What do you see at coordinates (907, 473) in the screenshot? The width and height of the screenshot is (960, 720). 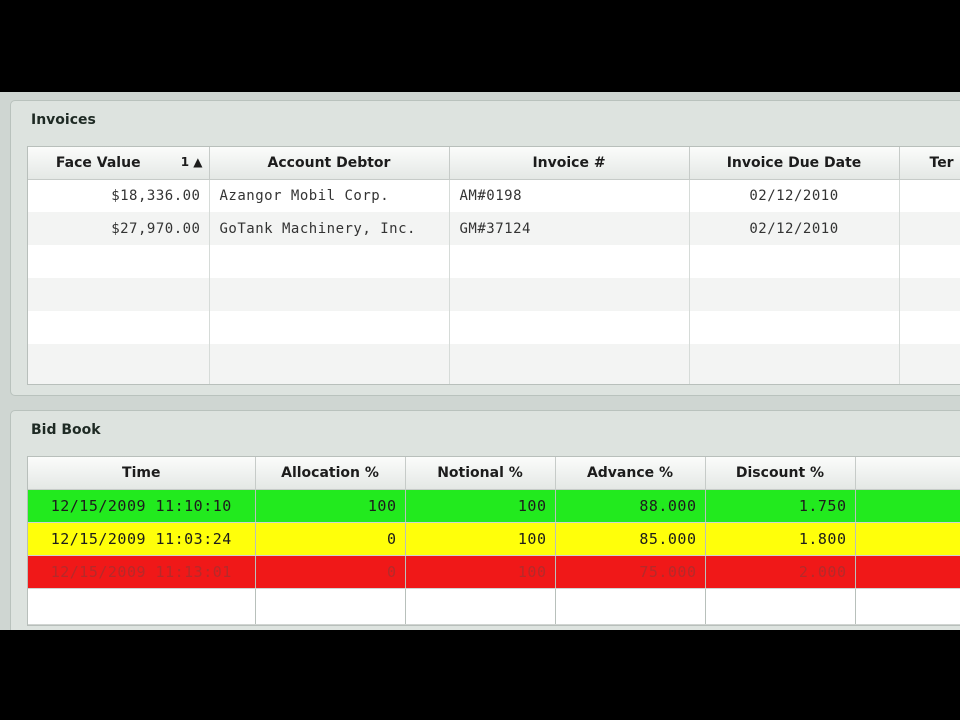 I see `column-header-blank` at bounding box center [907, 473].